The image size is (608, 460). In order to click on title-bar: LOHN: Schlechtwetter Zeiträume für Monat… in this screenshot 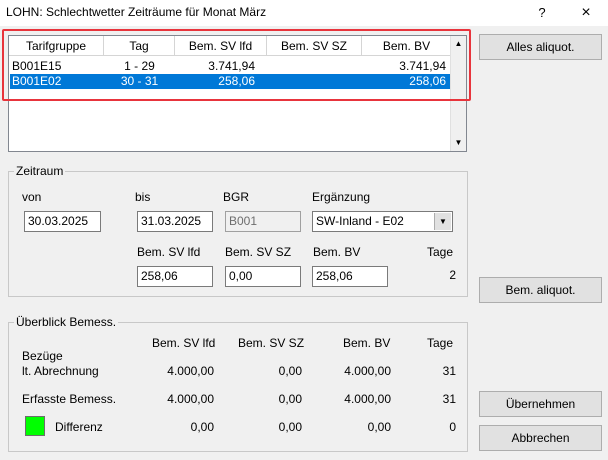, I will do `click(304, 13)`.